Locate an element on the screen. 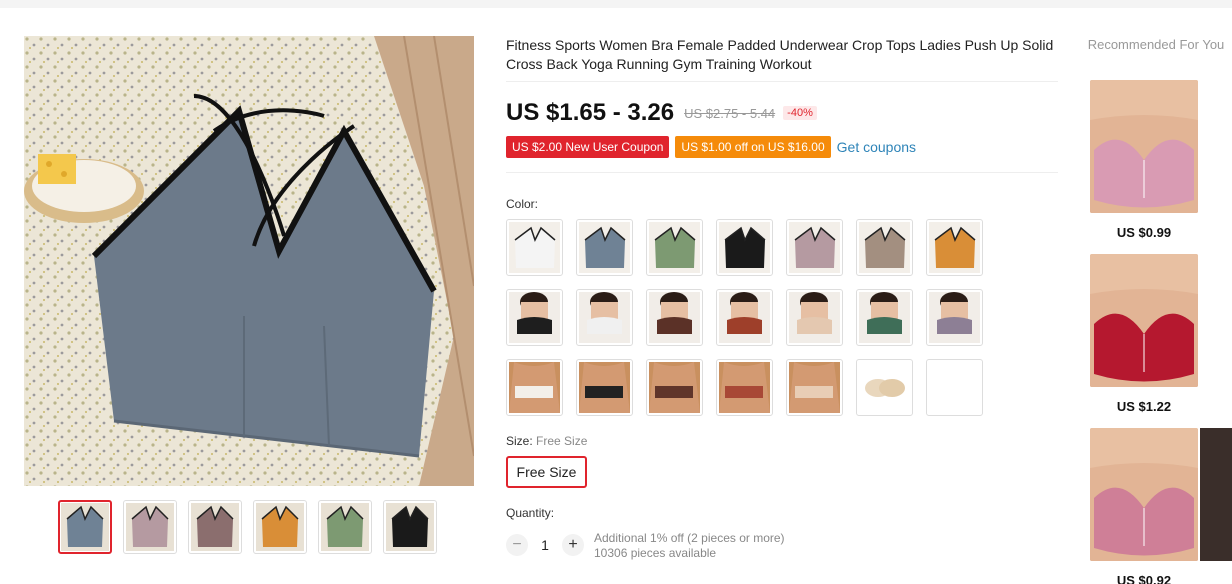 The height and width of the screenshot is (584, 1232). store-coupon: US $1.00 off on US $16.00 is located at coordinates (753, 147).